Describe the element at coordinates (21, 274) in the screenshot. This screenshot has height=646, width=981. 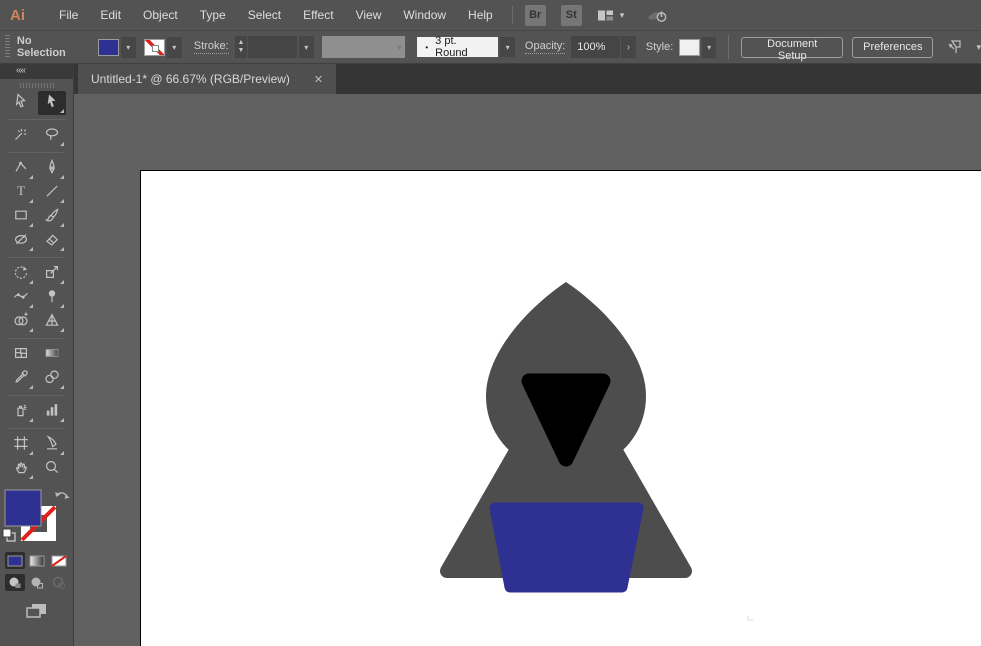
I see `rotate-tool` at that location.